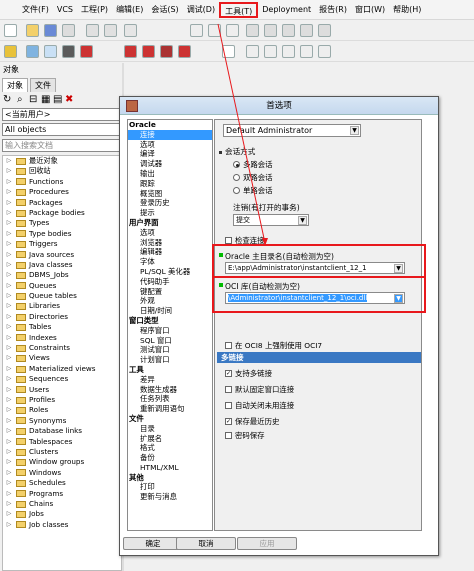  I want to click on export-icon, so click(306, 51).